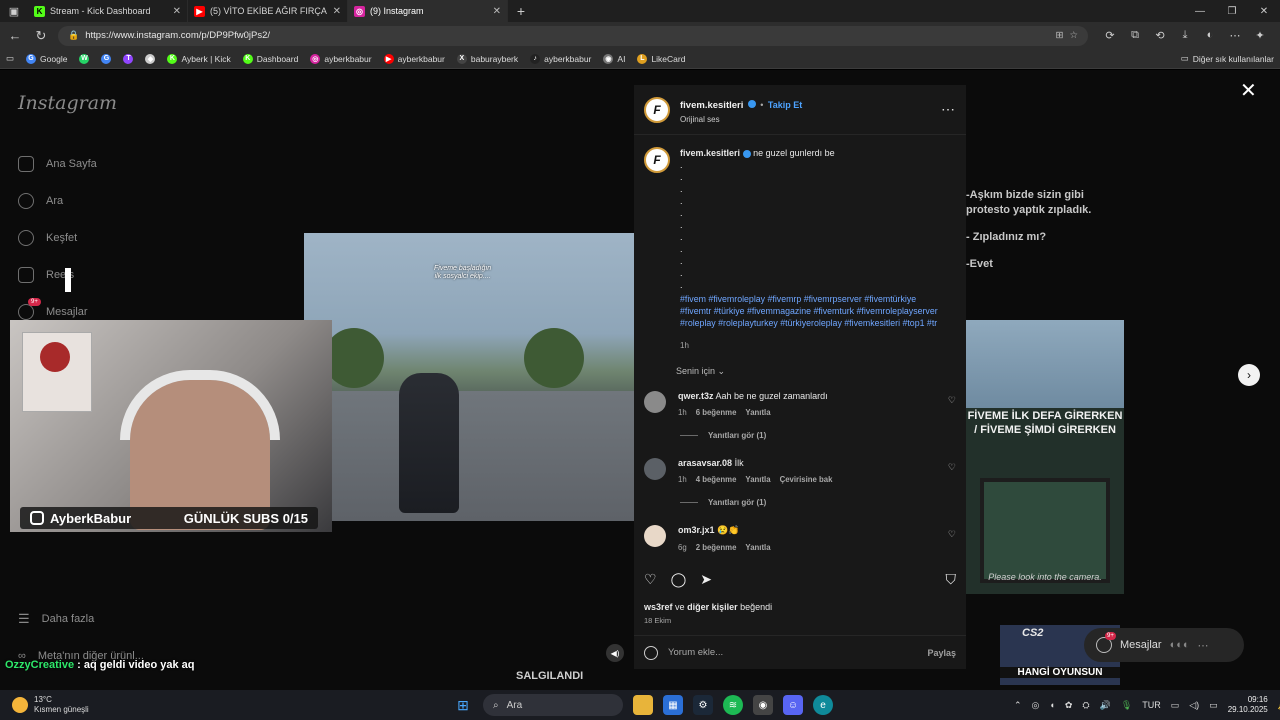 This screenshot has width=1280, height=720. What do you see at coordinates (615, 653) in the screenshot?
I see `mute-icon: ◀)` at bounding box center [615, 653].